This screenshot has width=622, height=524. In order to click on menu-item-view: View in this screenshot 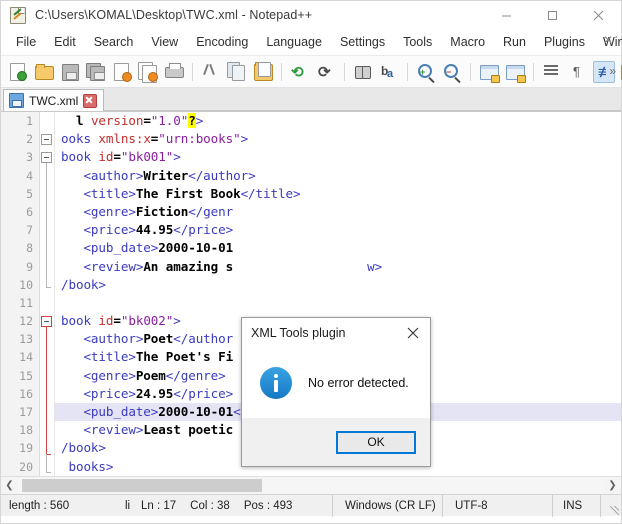, I will do `click(164, 42)`.